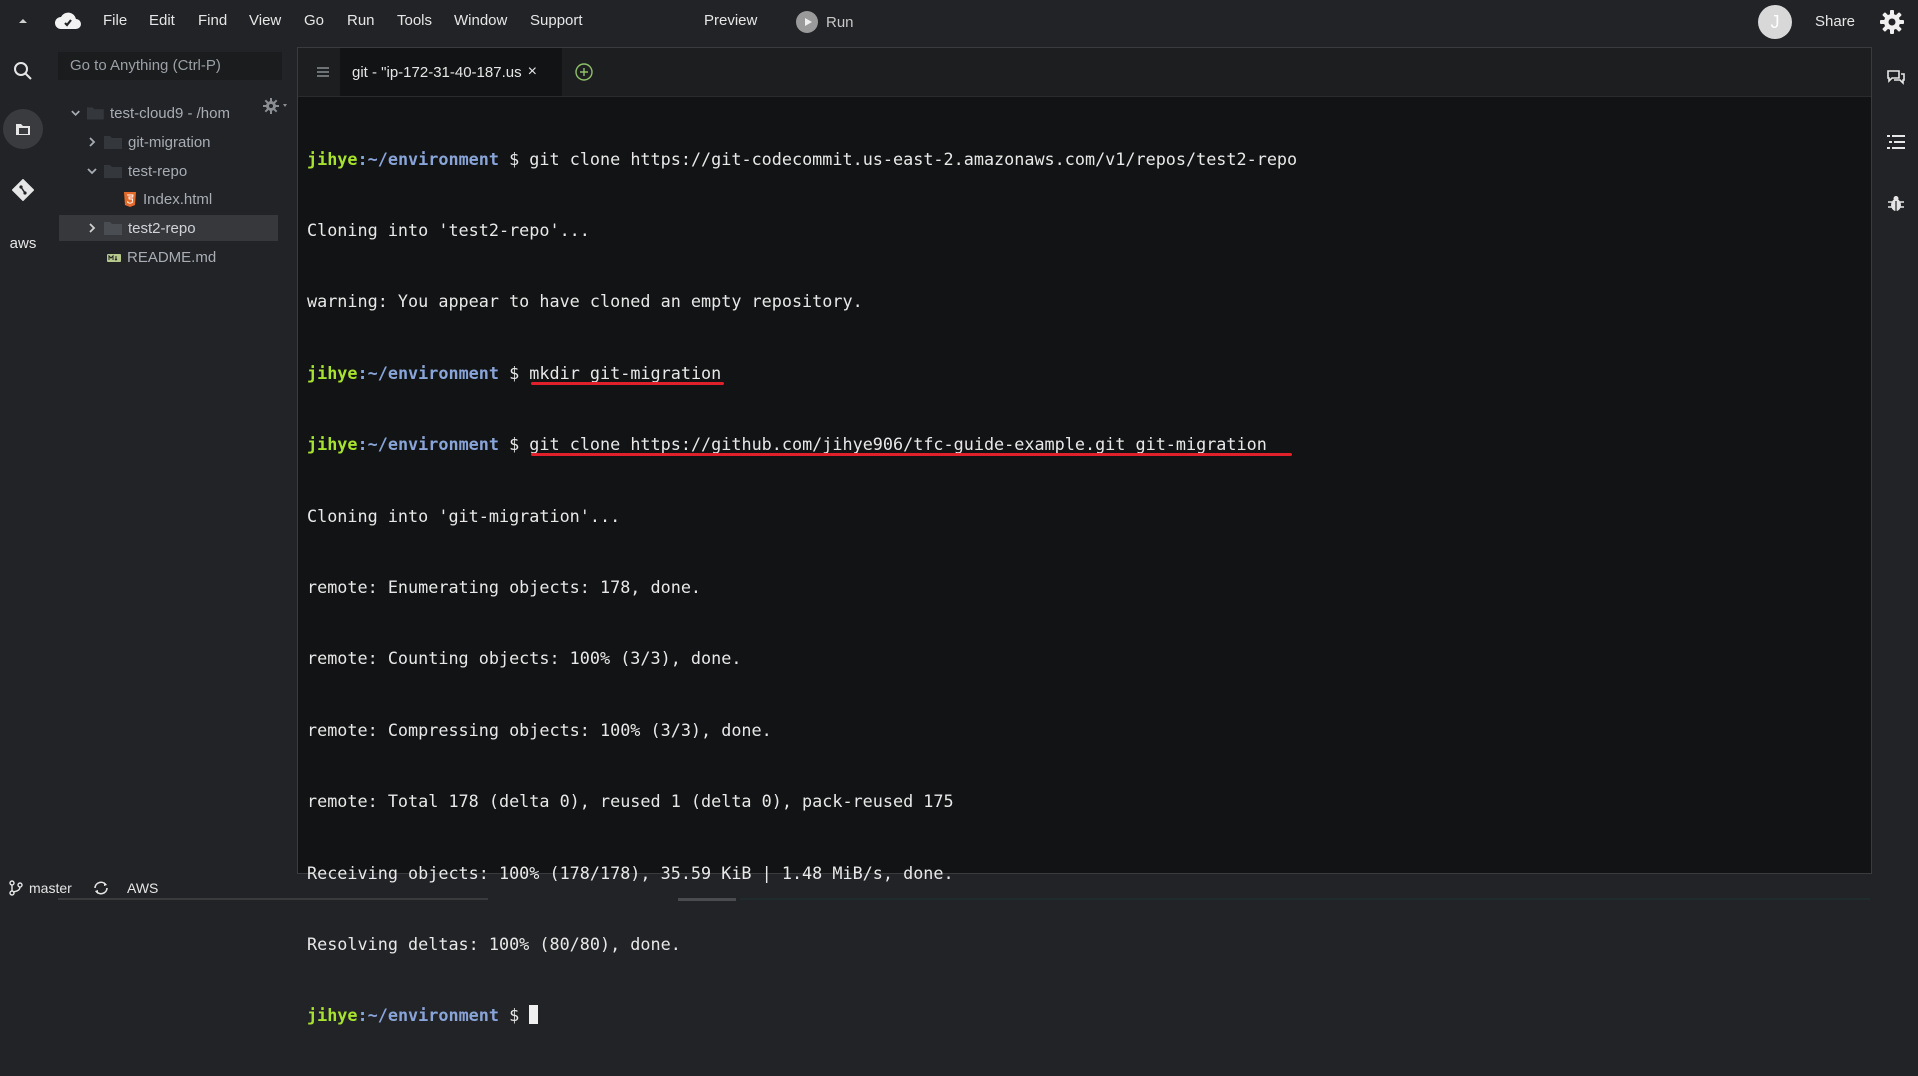  What do you see at coordinates (825, 22) in the screenshot?
I see `run-button: Run` at bounding box center [825, 22].